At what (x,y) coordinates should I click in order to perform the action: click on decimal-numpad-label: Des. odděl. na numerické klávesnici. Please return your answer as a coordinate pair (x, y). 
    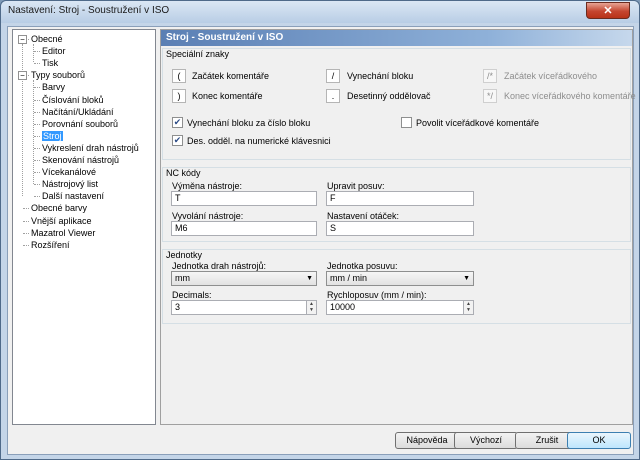
    Looking at the image, I should click on (259, 141).